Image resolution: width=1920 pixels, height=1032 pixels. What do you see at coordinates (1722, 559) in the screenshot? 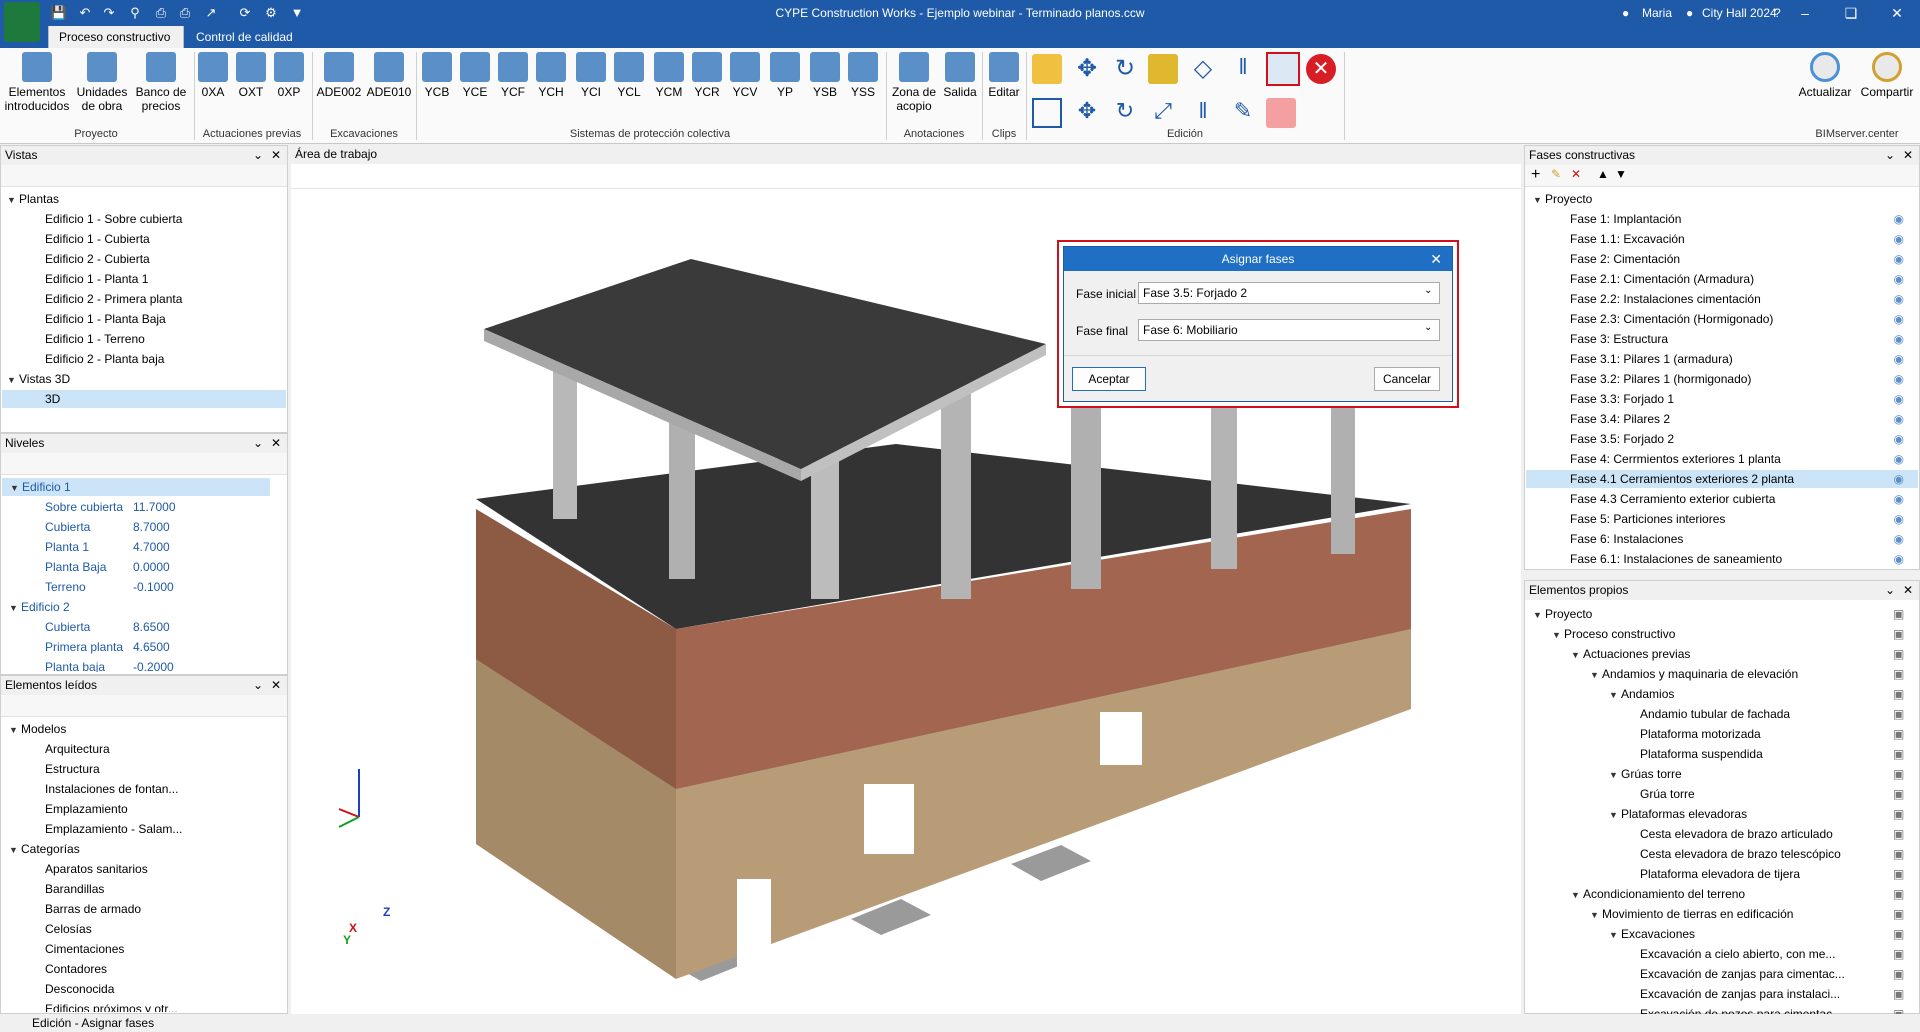
I see `fase-item: Fase 6.1: Instalaciones de saneamiento ◉` at bounding box center [1722, 559].